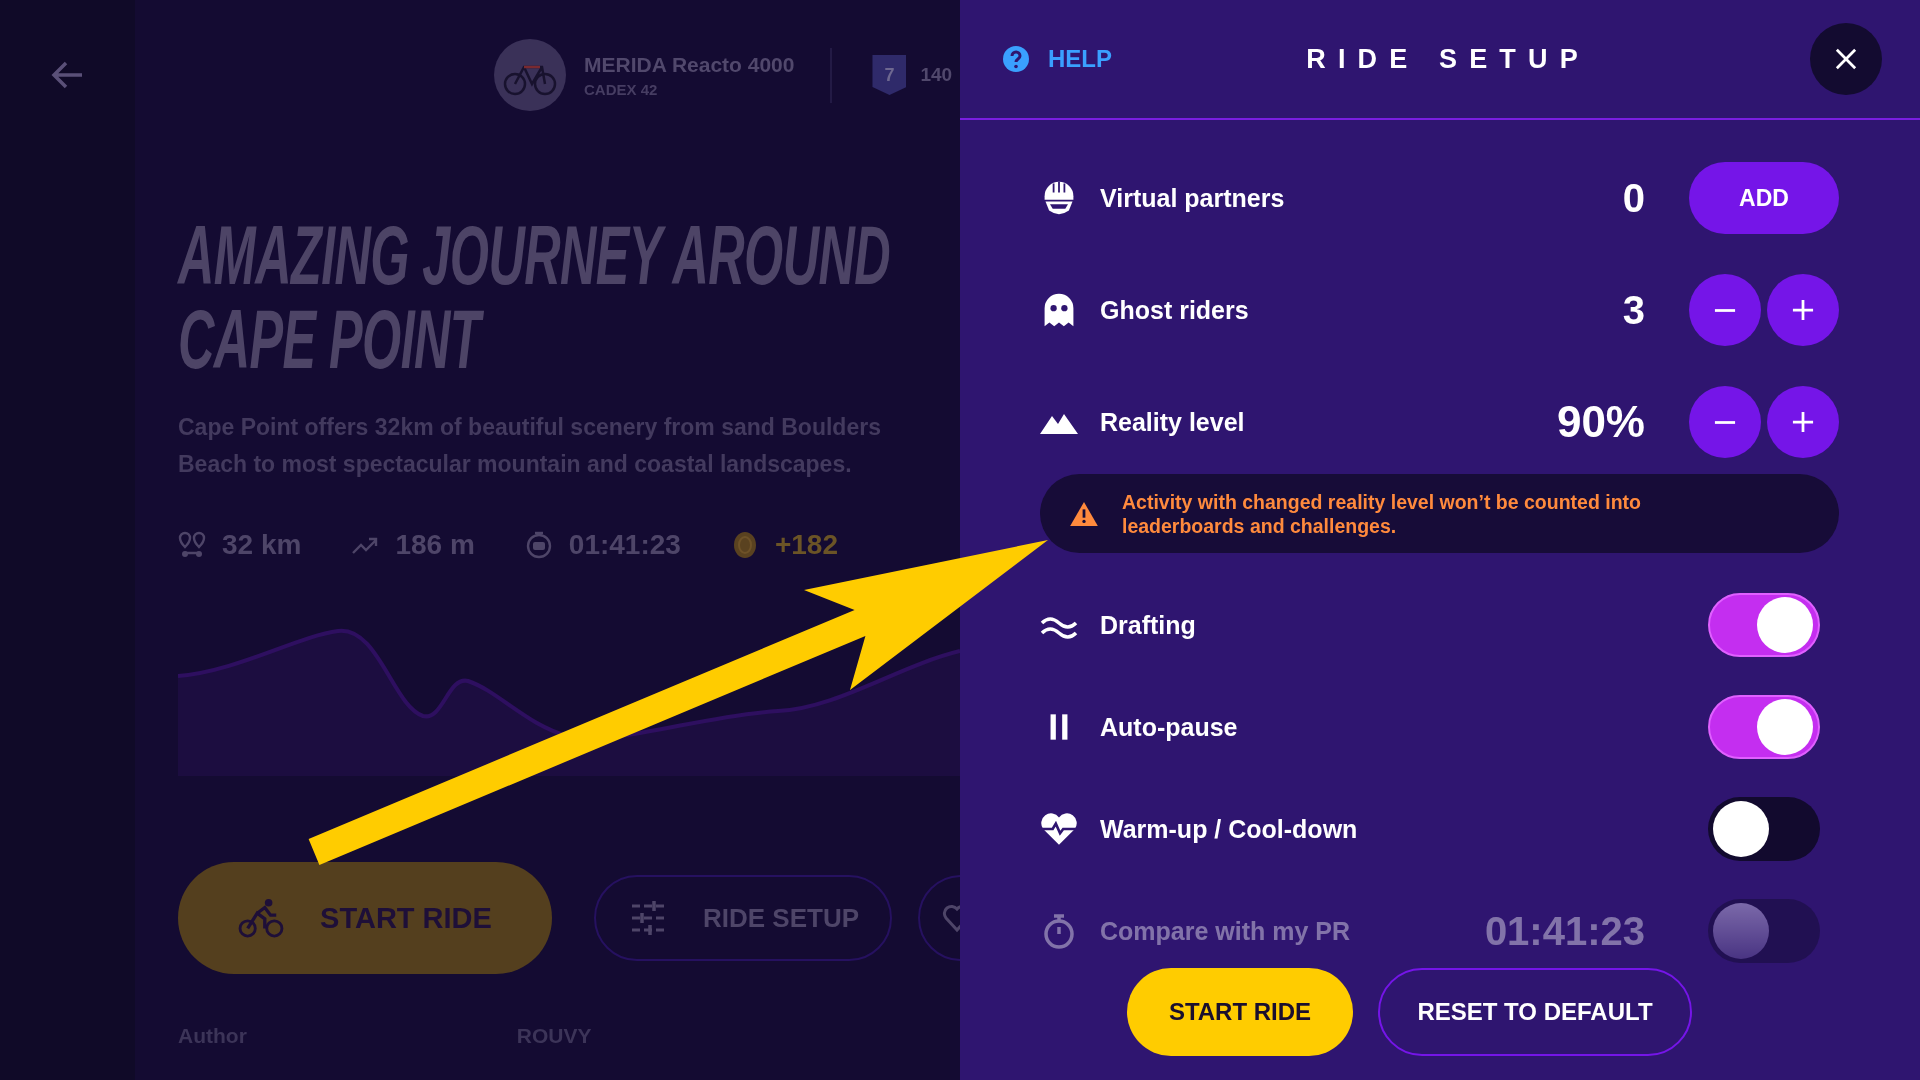 Image resolution: width=1920 pixels, height=1080 pixels. What do you see at coordinates (1447, 59) in the screenshot?
I see `panel-title: RIDE SETUP` at bounding box center [1447, 59].